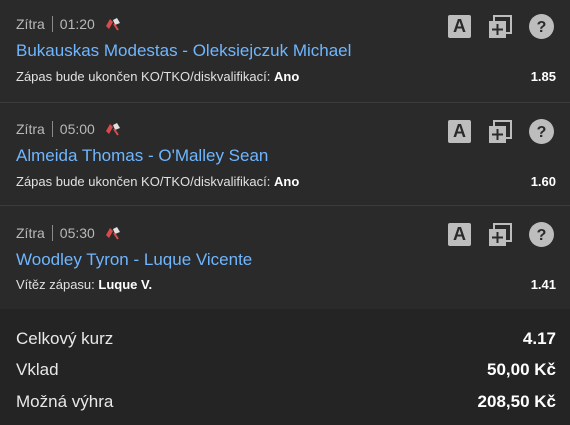 This screenshot has height=425, width=570. I want to click on bet-detail: Vítěz zápasu: Luque V., so click(84, 284).